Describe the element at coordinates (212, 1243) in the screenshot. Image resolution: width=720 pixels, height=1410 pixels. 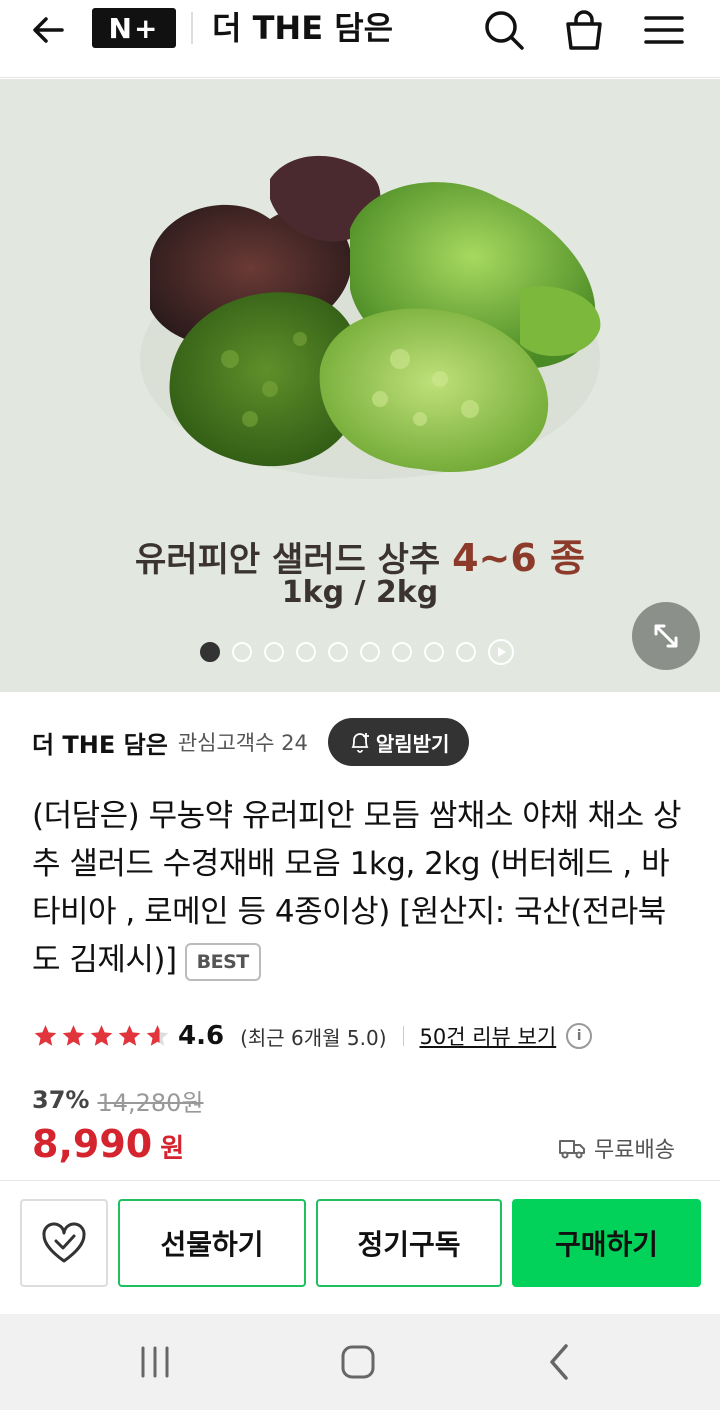
I see `gift-button: 선물하기` at that location.